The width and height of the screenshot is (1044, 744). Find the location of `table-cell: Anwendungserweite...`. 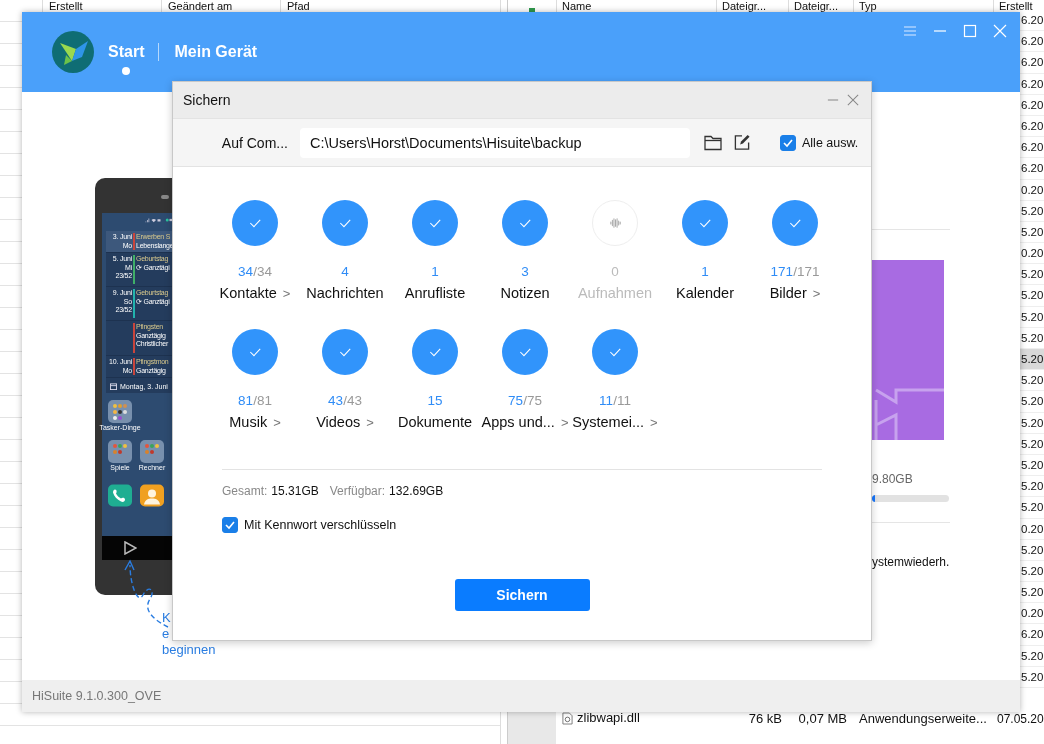

table-cell: Anwendungserweite... is located at coordinates (923, 718).